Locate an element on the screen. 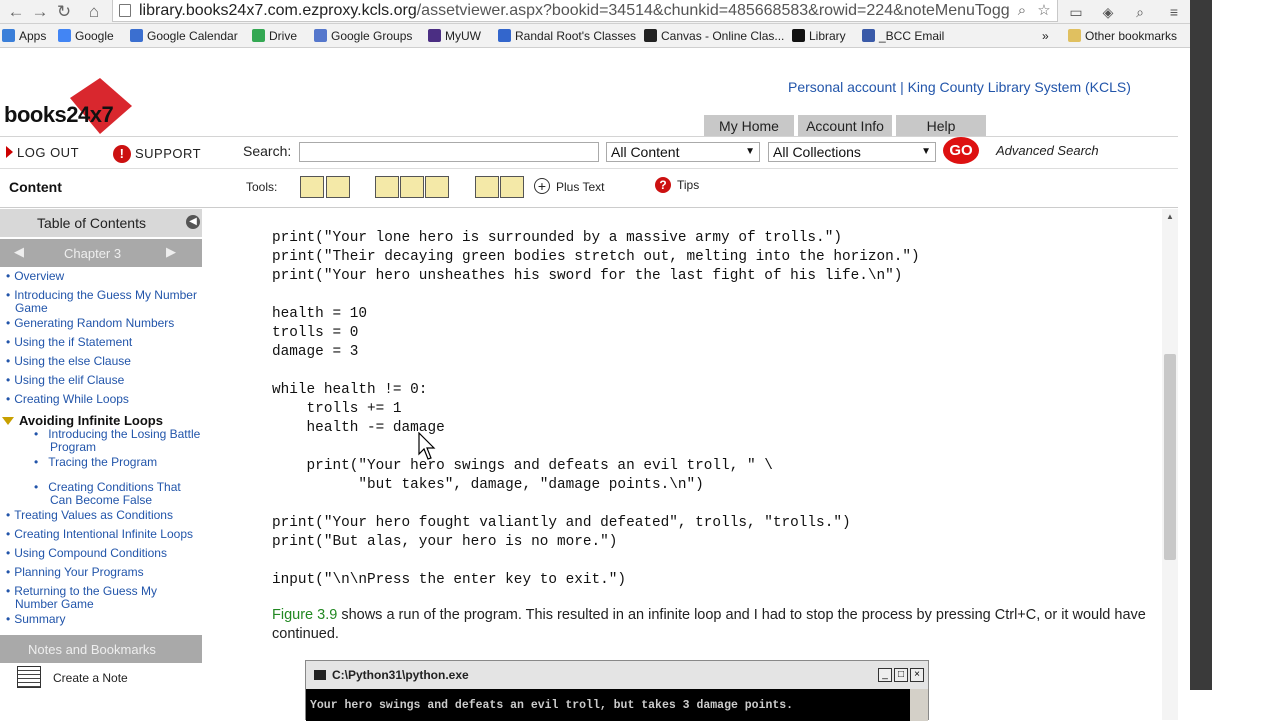 The width and height of the screenshot is (1280, 723). content-select: All Content ▼ is located at coordinates (683, 152).